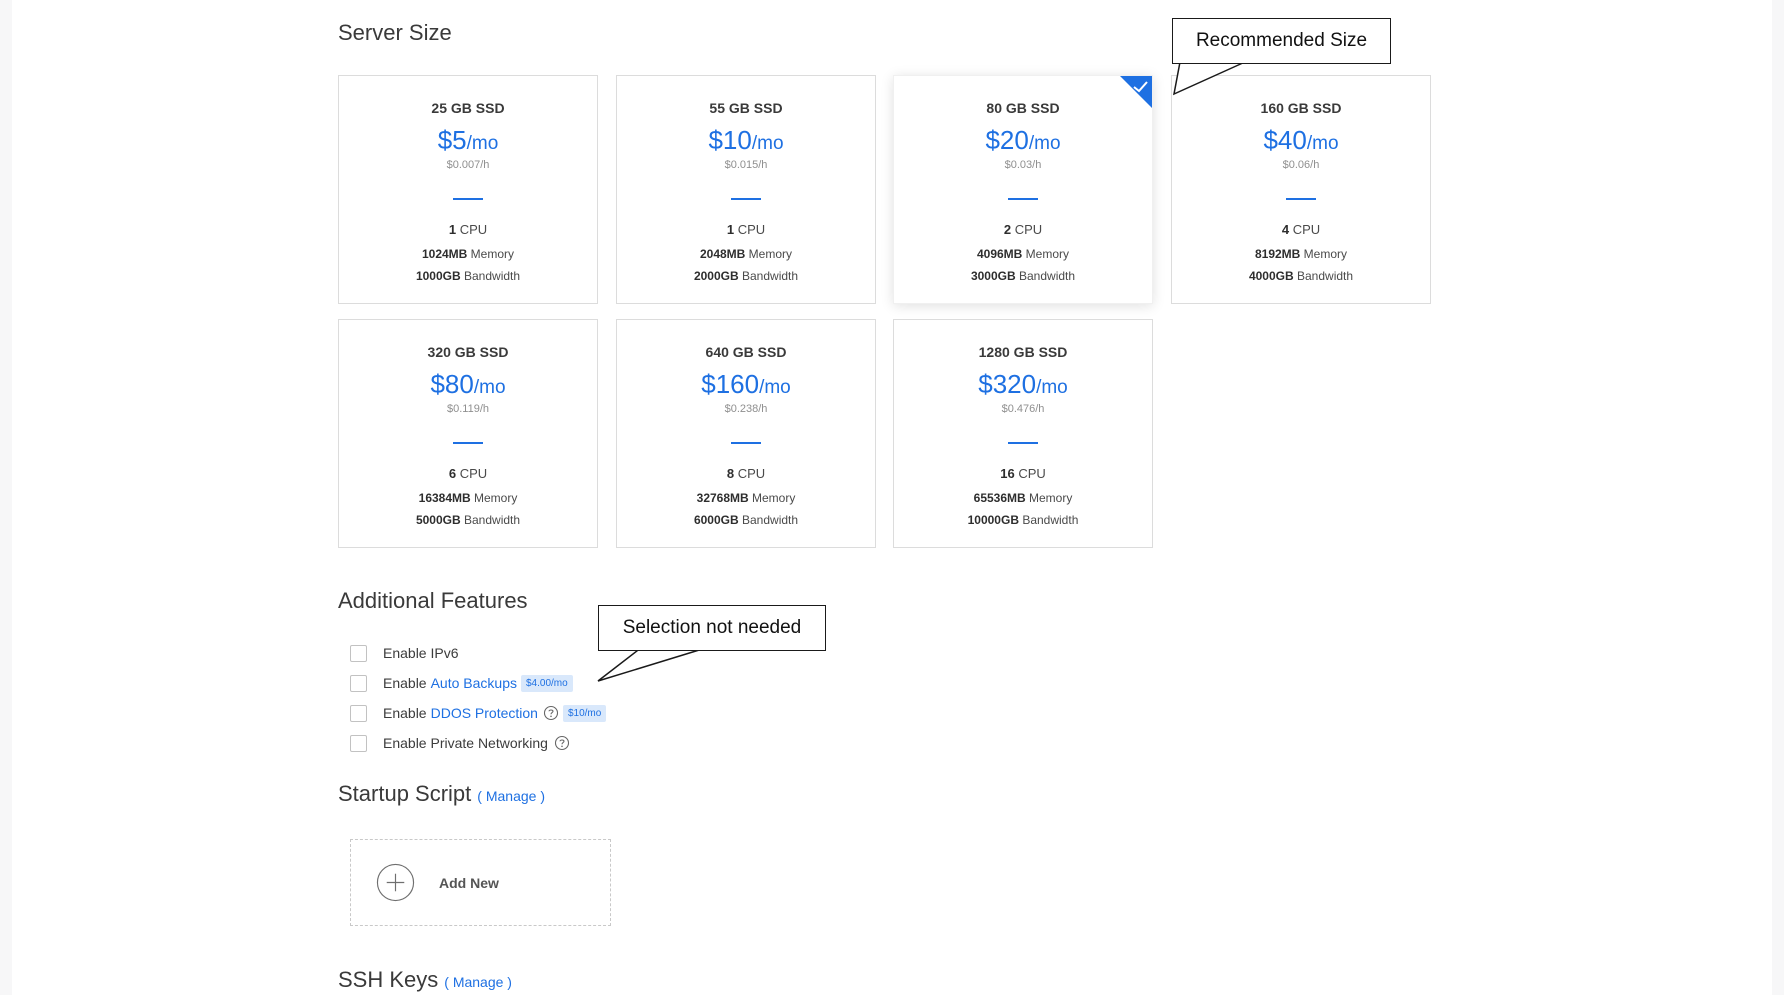 This screenshot has width=1784, height=995. What do you see at coordinates (1007, 473) in the screenshot?
I see `plan-cpu-value: 16` at bounding box center [1007, 473].